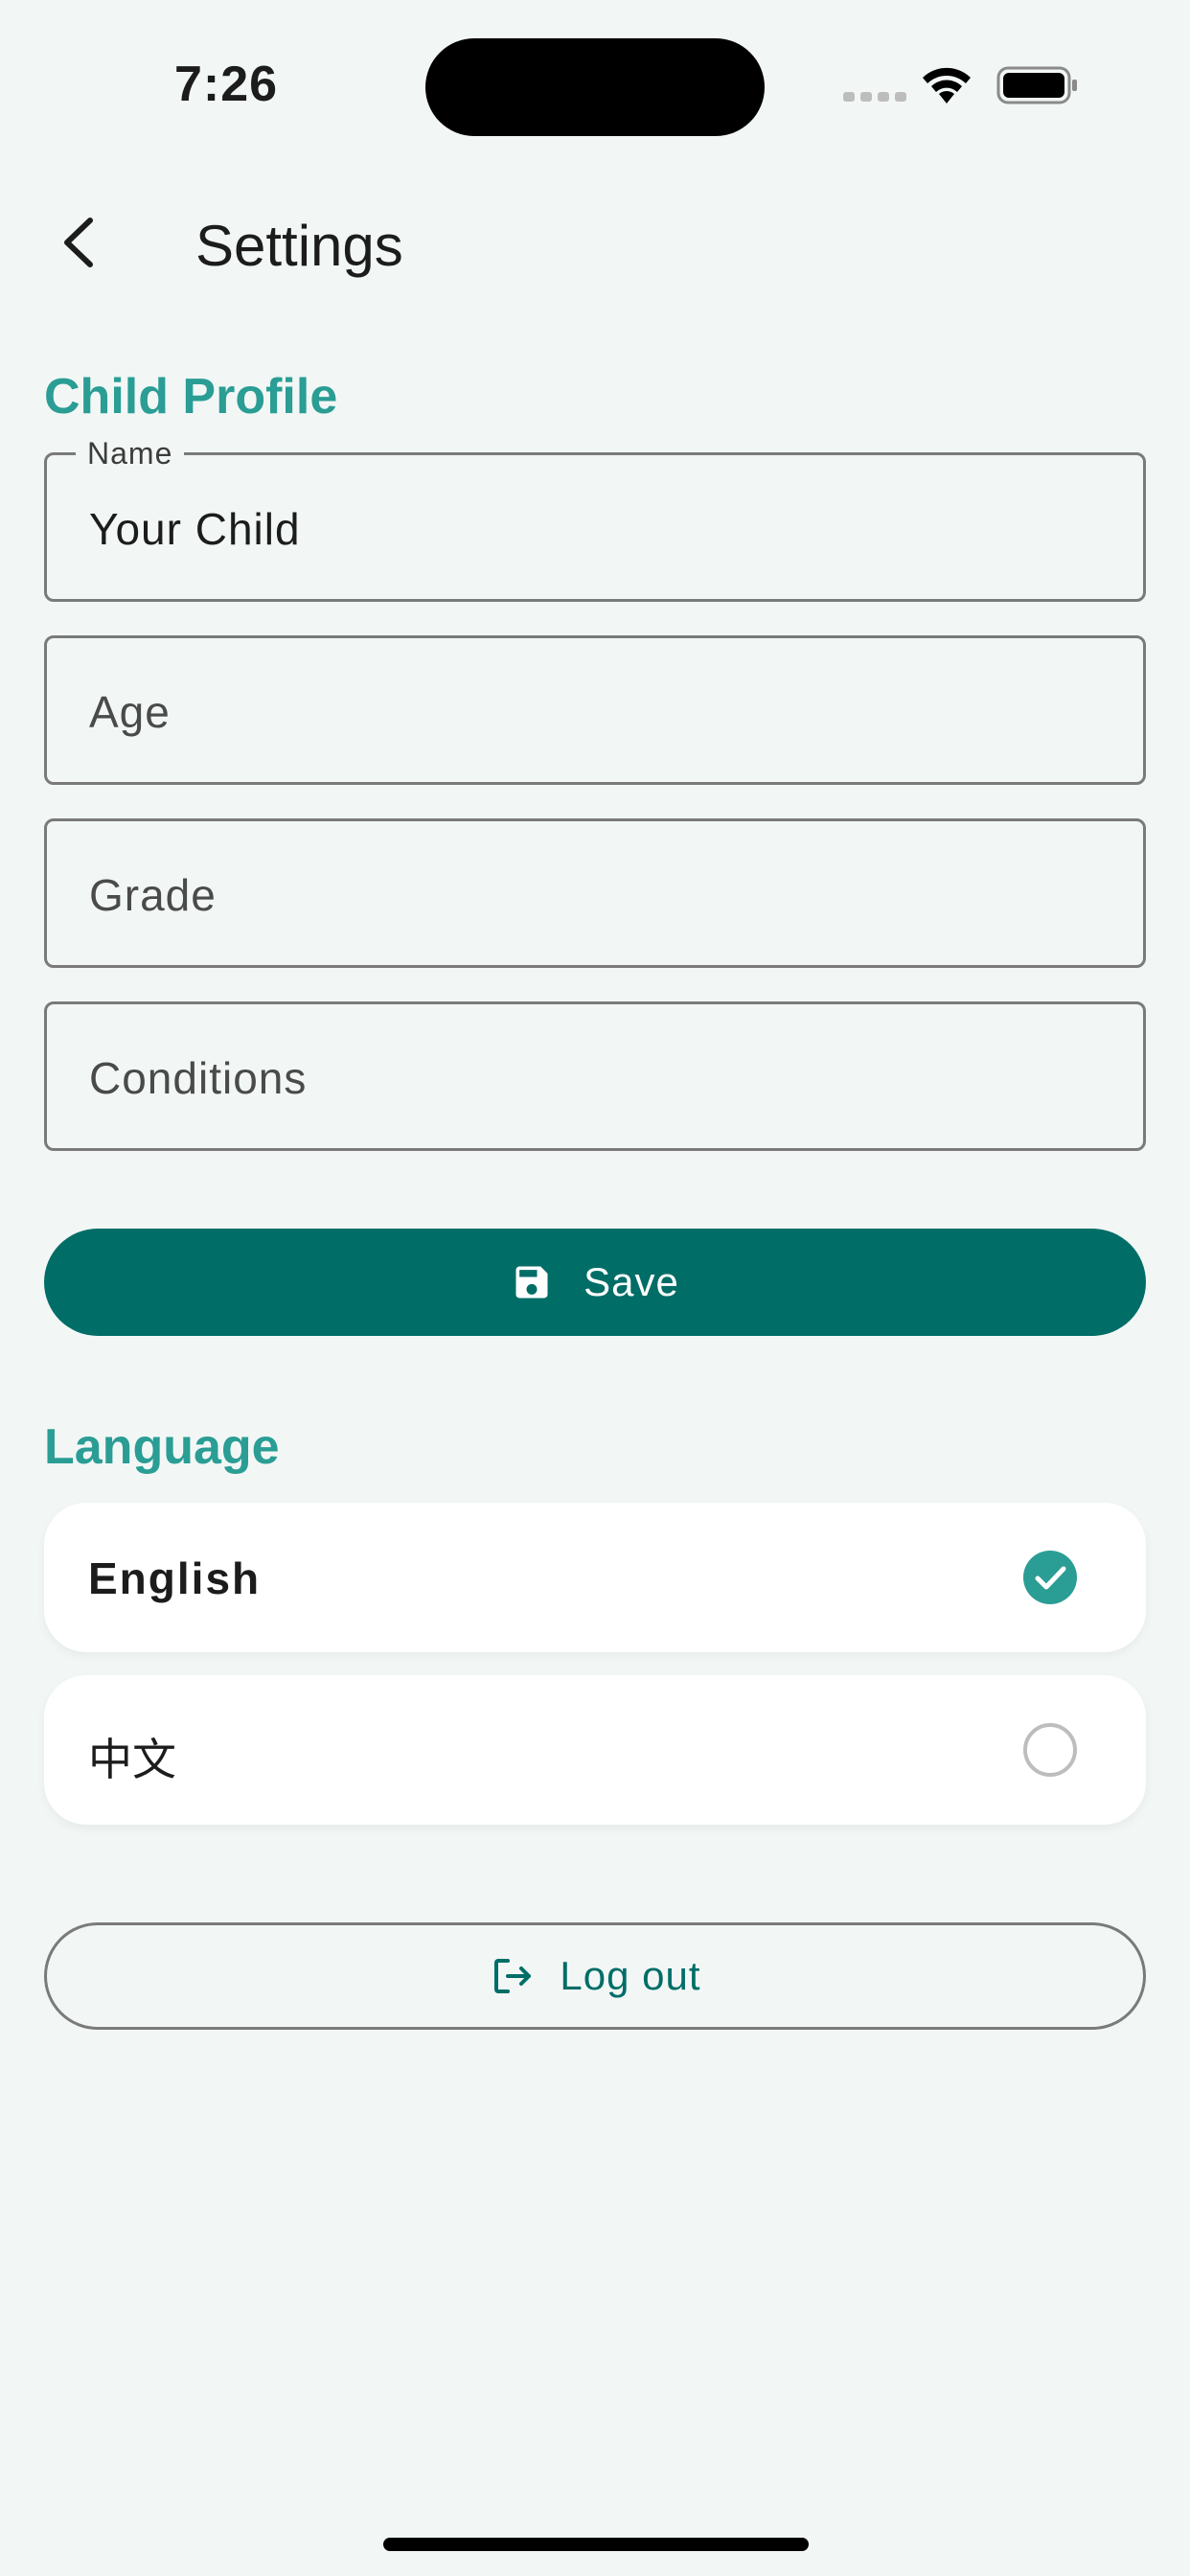 The image size is (1190, 2576). What do you see at coordinates (191, 397) in the screenshot?
I see `child-profile-section-title: Child Profile` at bounding box center [191, 397].